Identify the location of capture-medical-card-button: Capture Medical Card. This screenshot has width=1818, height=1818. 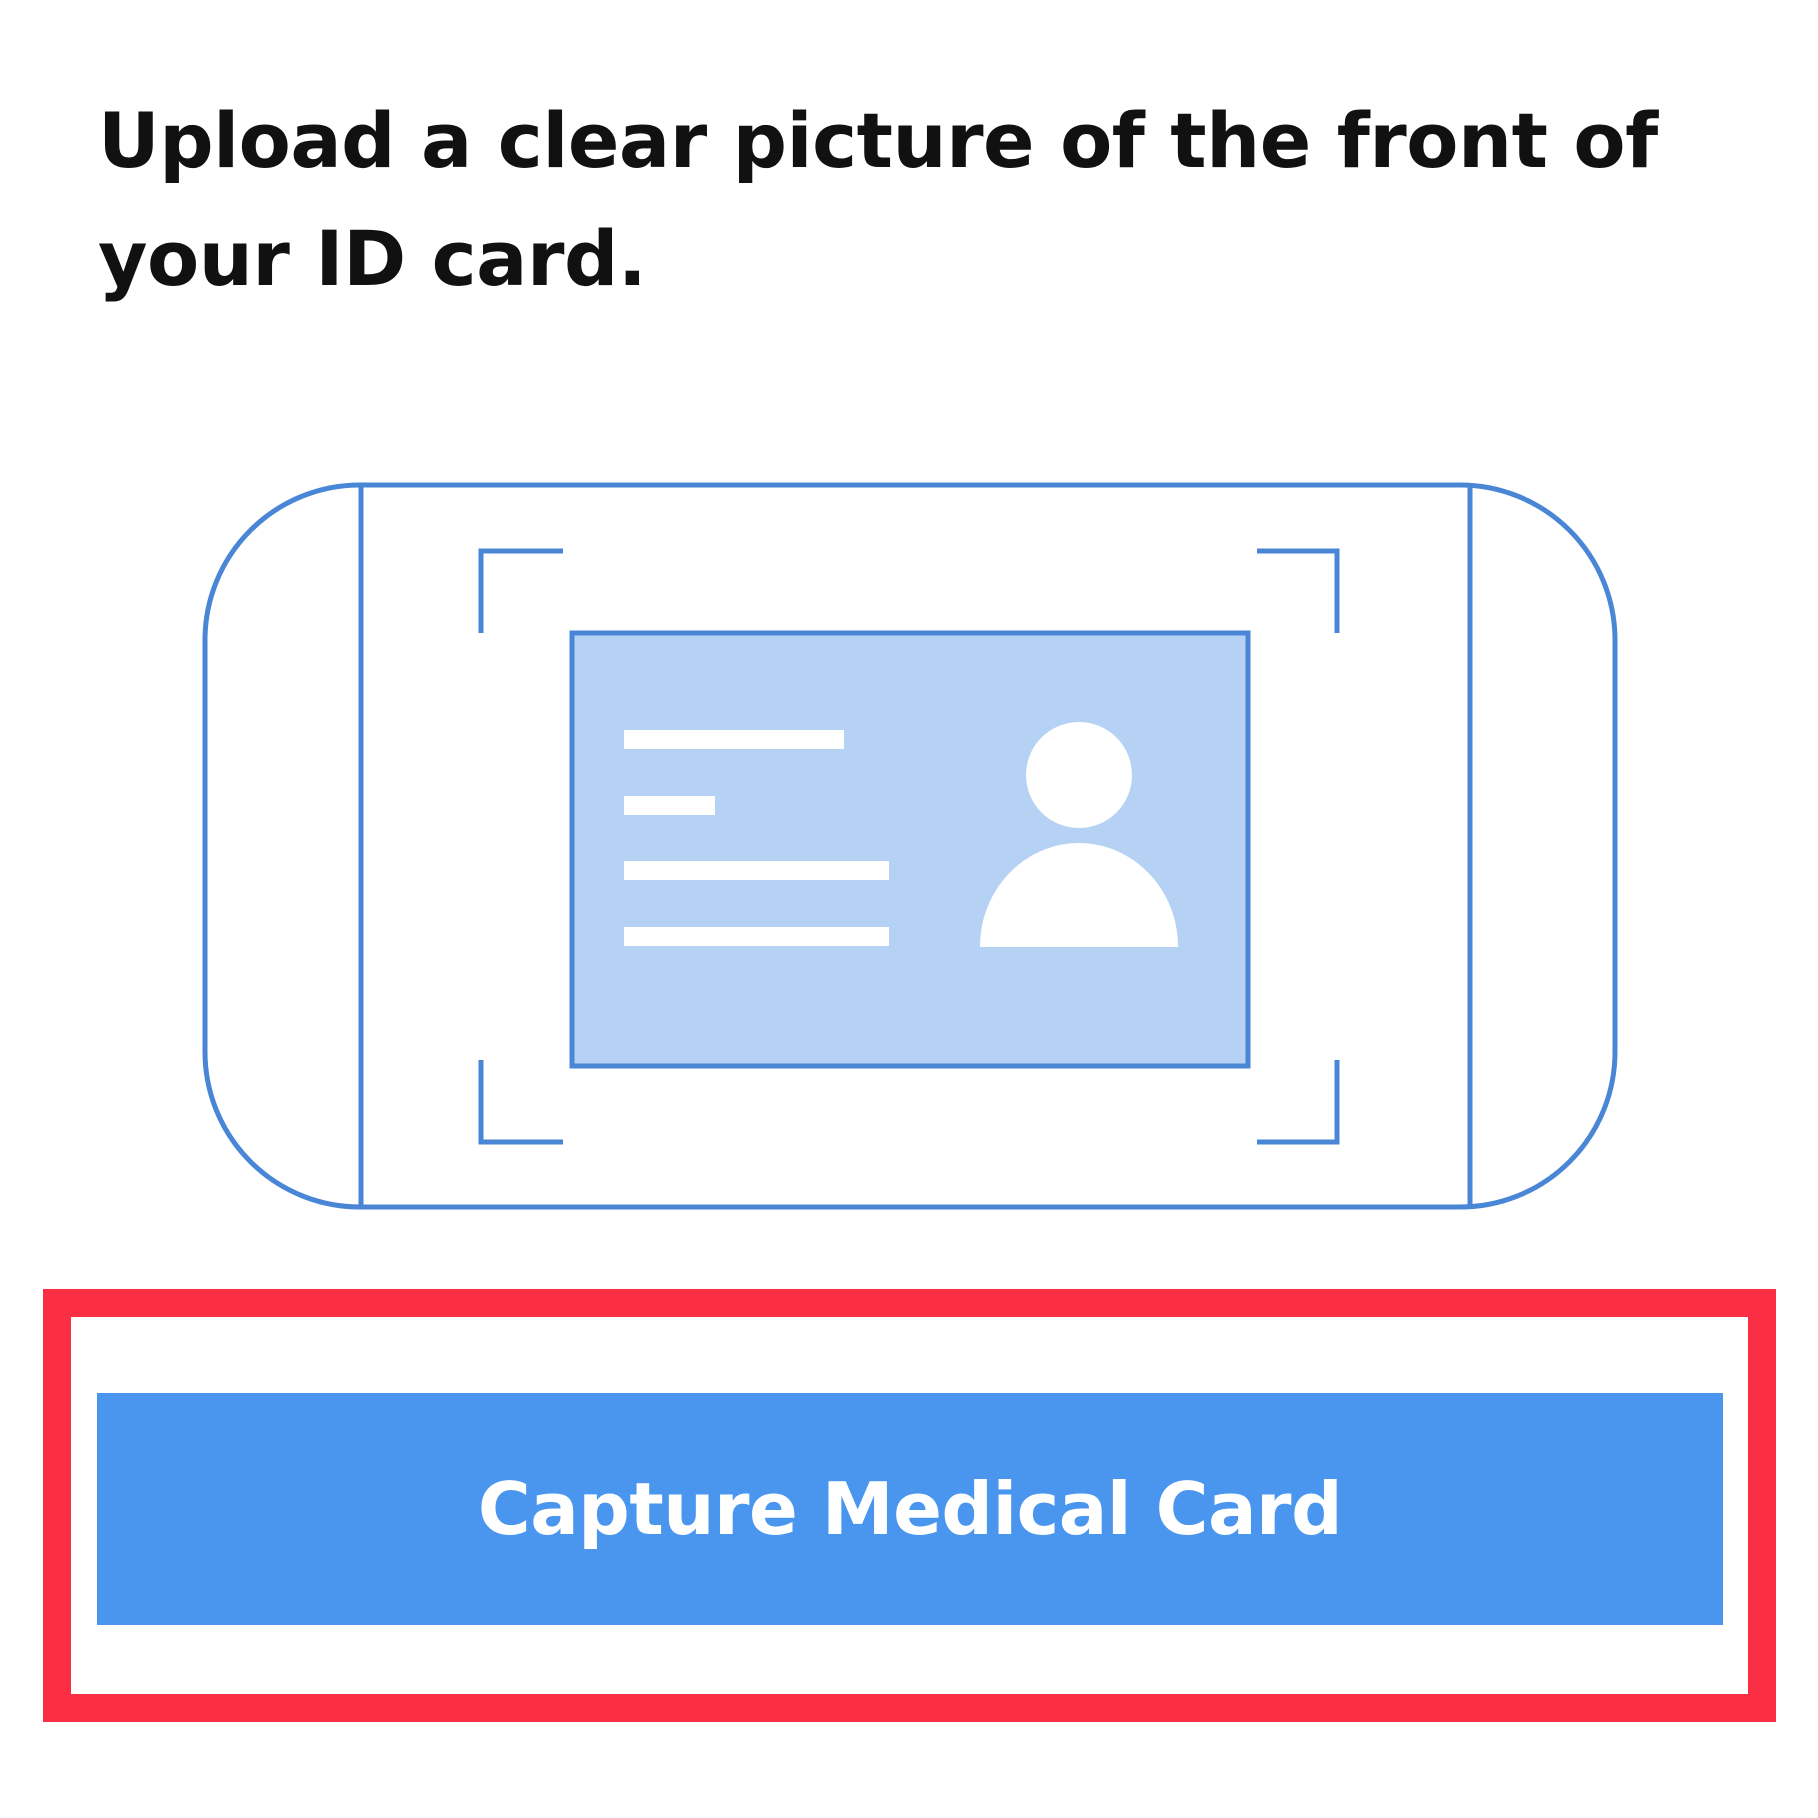
(910, 1509).